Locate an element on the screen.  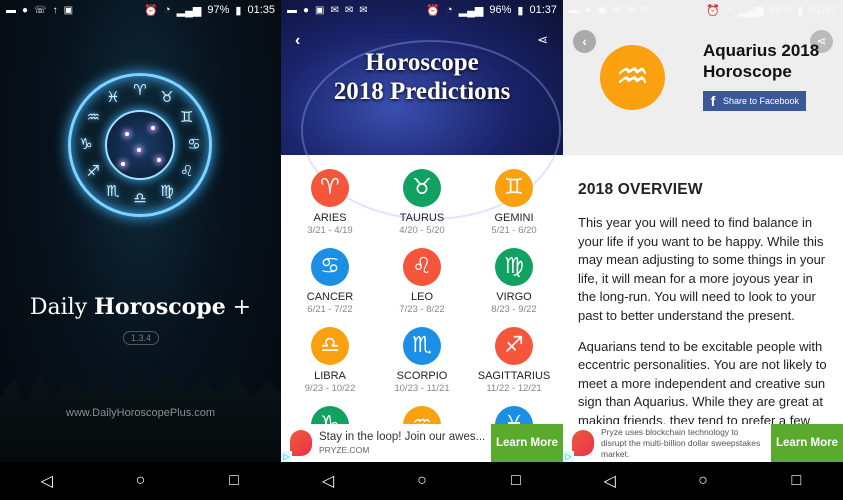
app-title: Daily Horoscope + is located at coordinates (140, 307).